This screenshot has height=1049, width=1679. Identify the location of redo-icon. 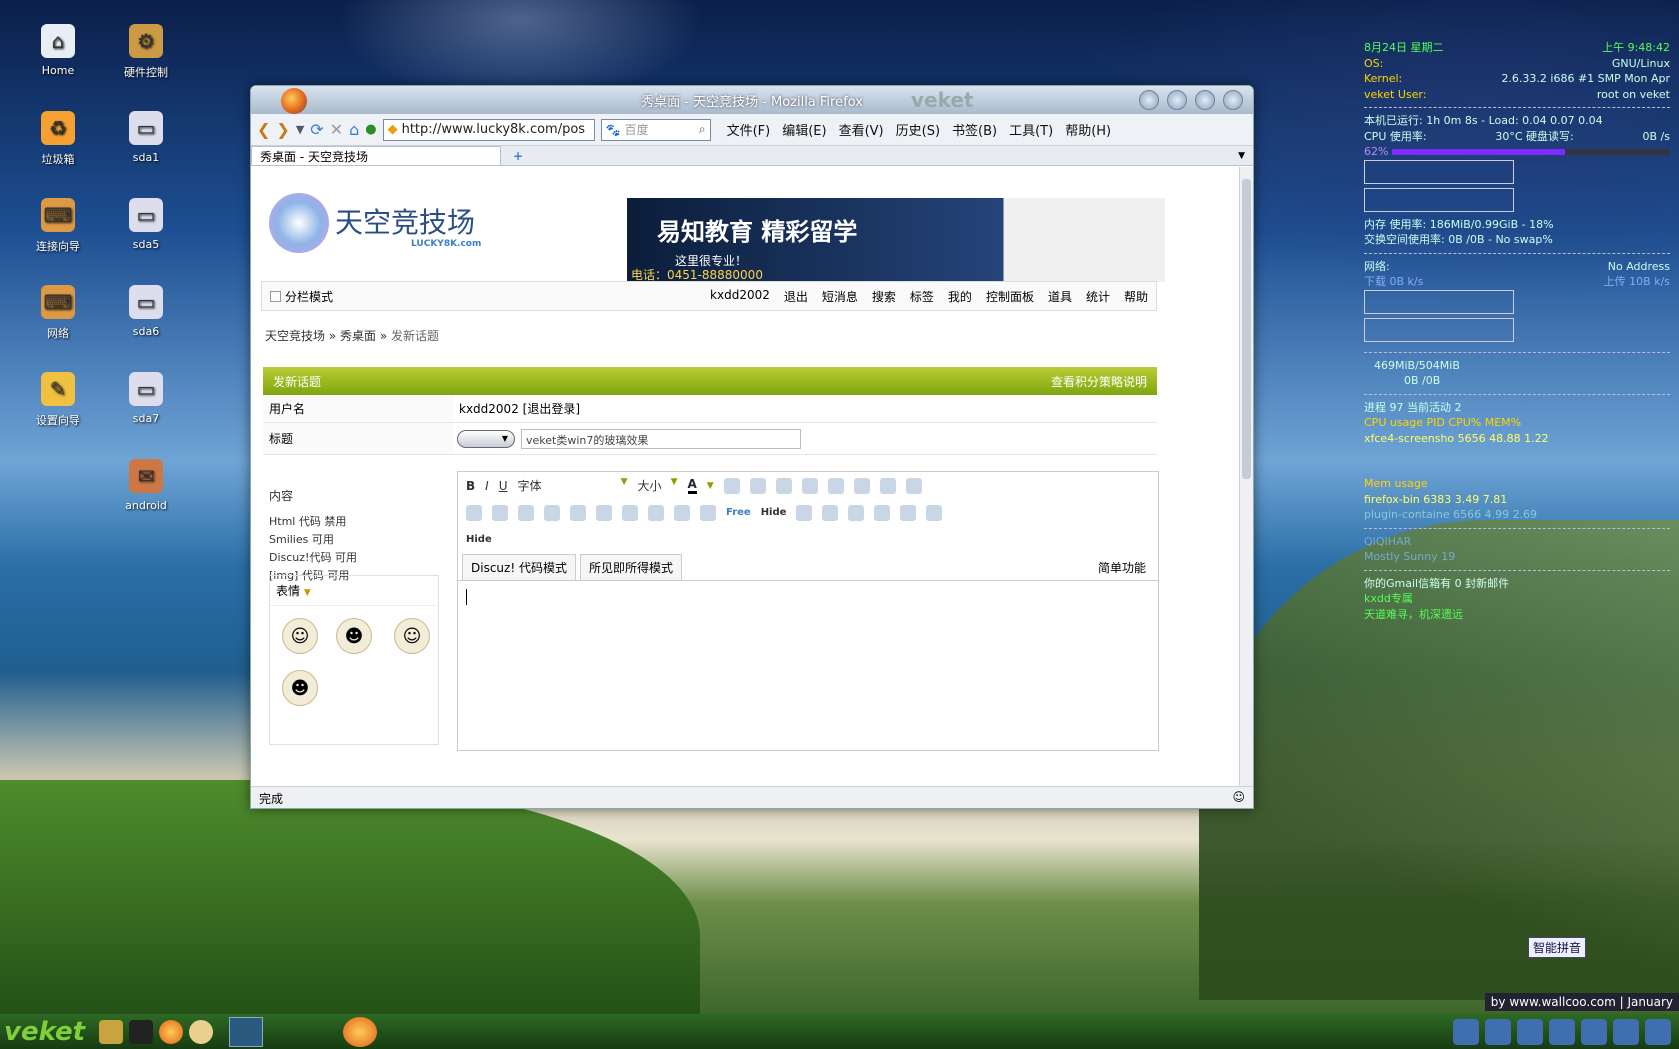
(552, 512).